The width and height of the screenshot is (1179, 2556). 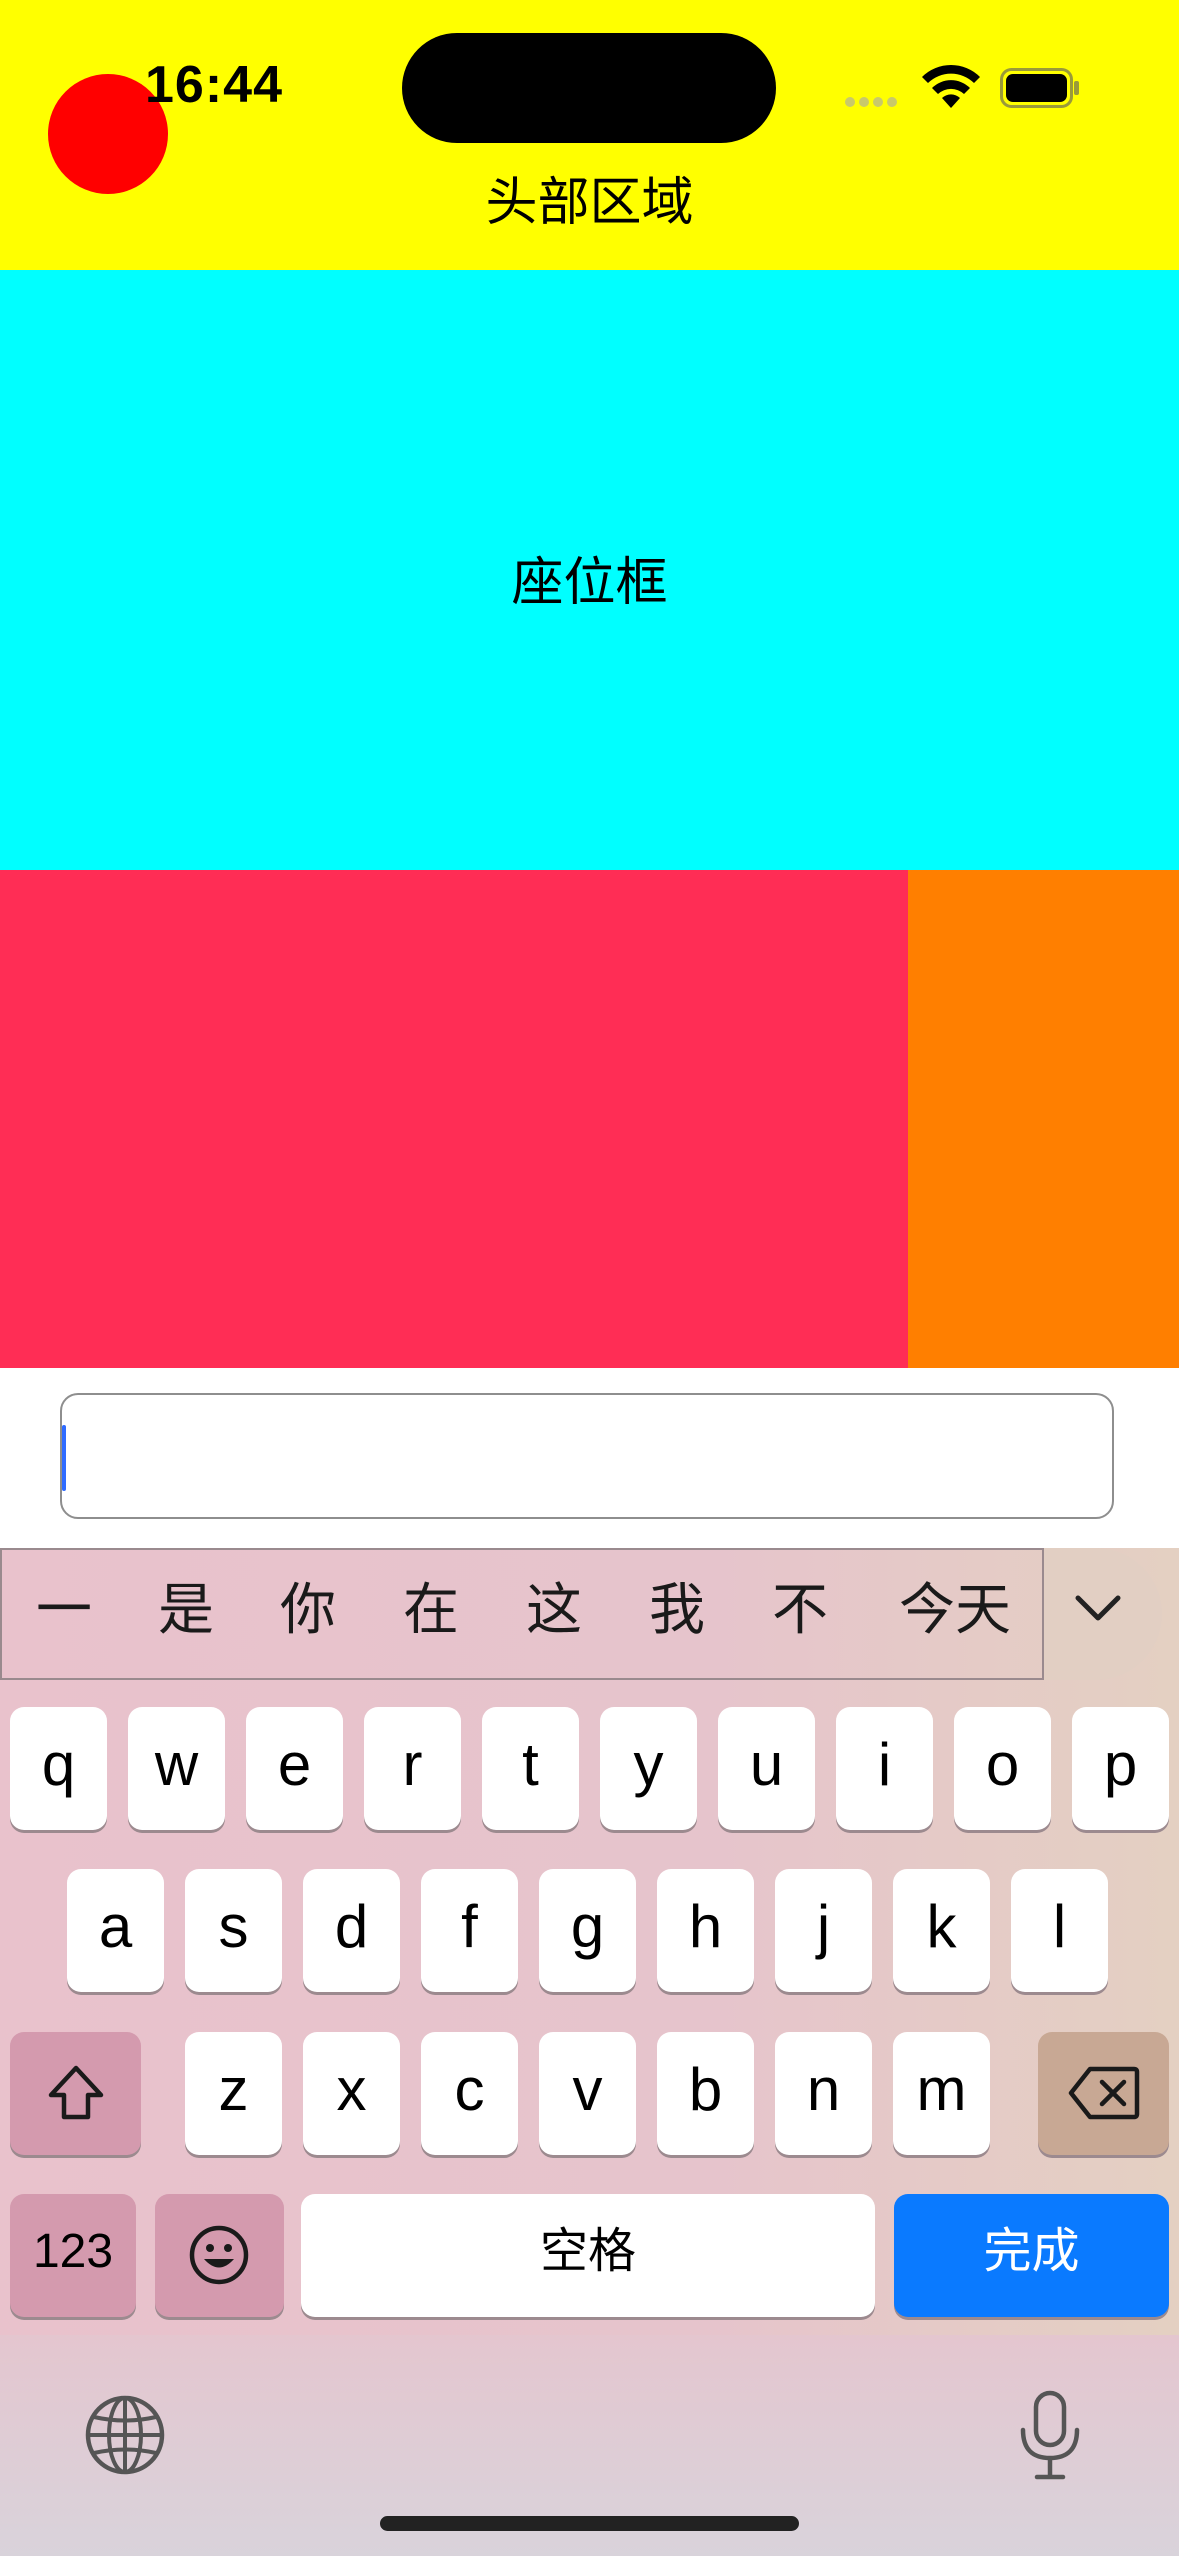 I want to click on key-b: b, so click(x=705, y=2093).